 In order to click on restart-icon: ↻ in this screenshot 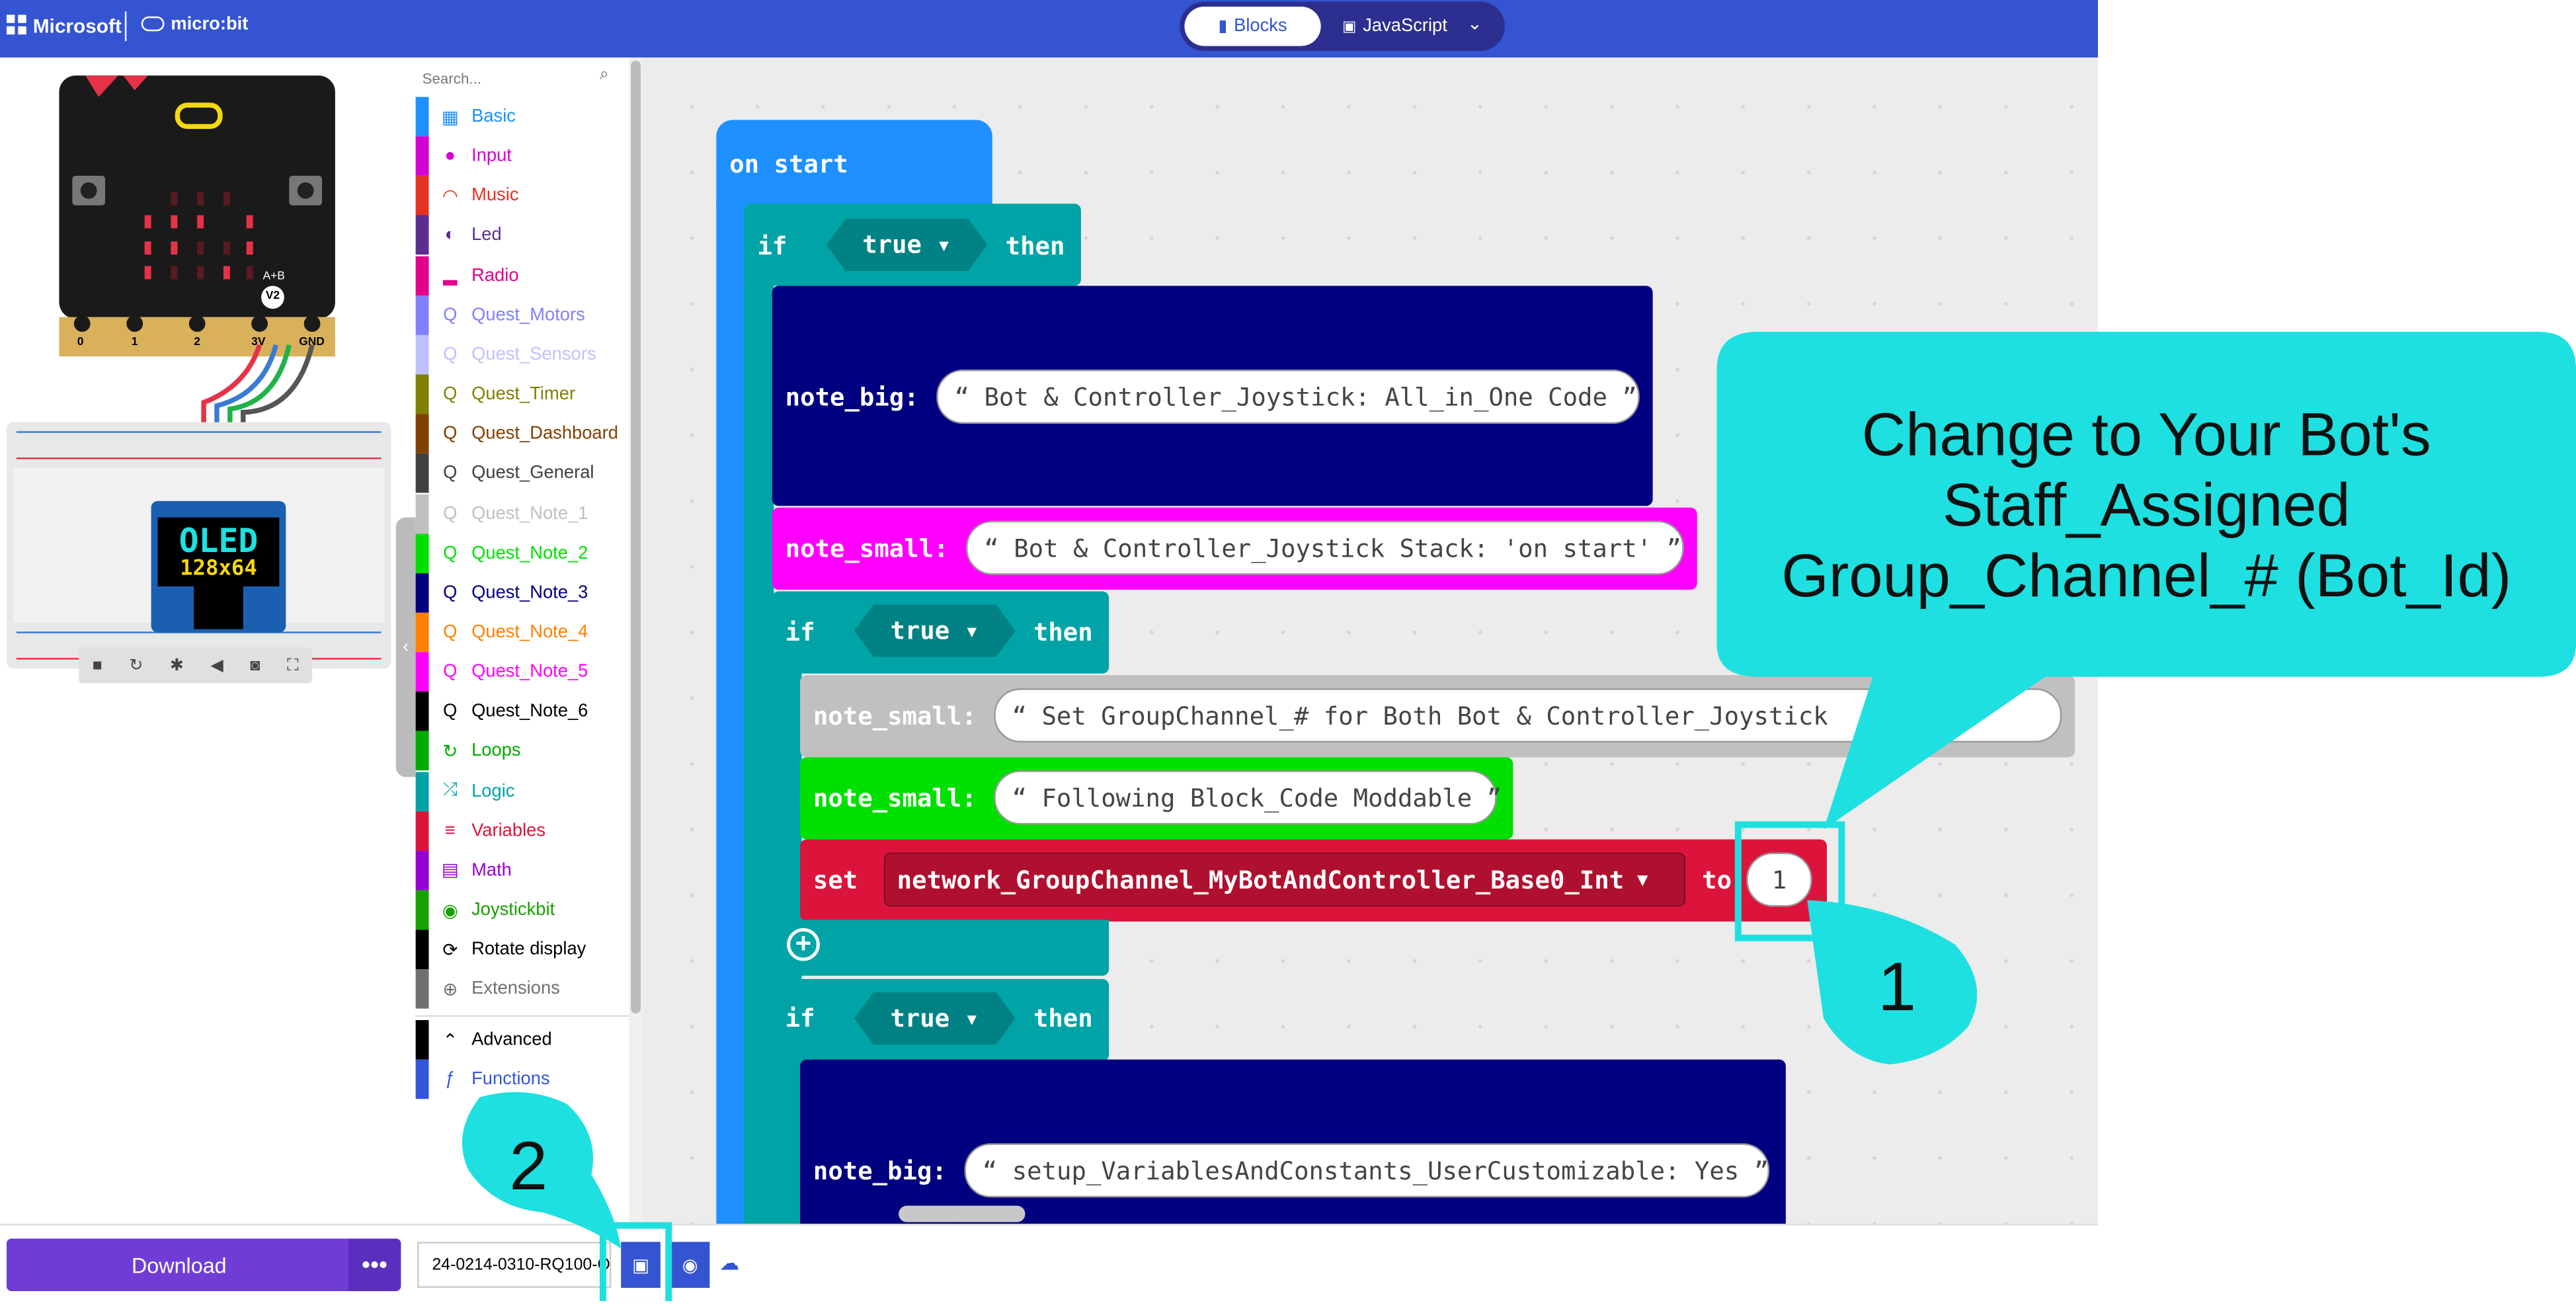, I will do `click(136, 665)`.